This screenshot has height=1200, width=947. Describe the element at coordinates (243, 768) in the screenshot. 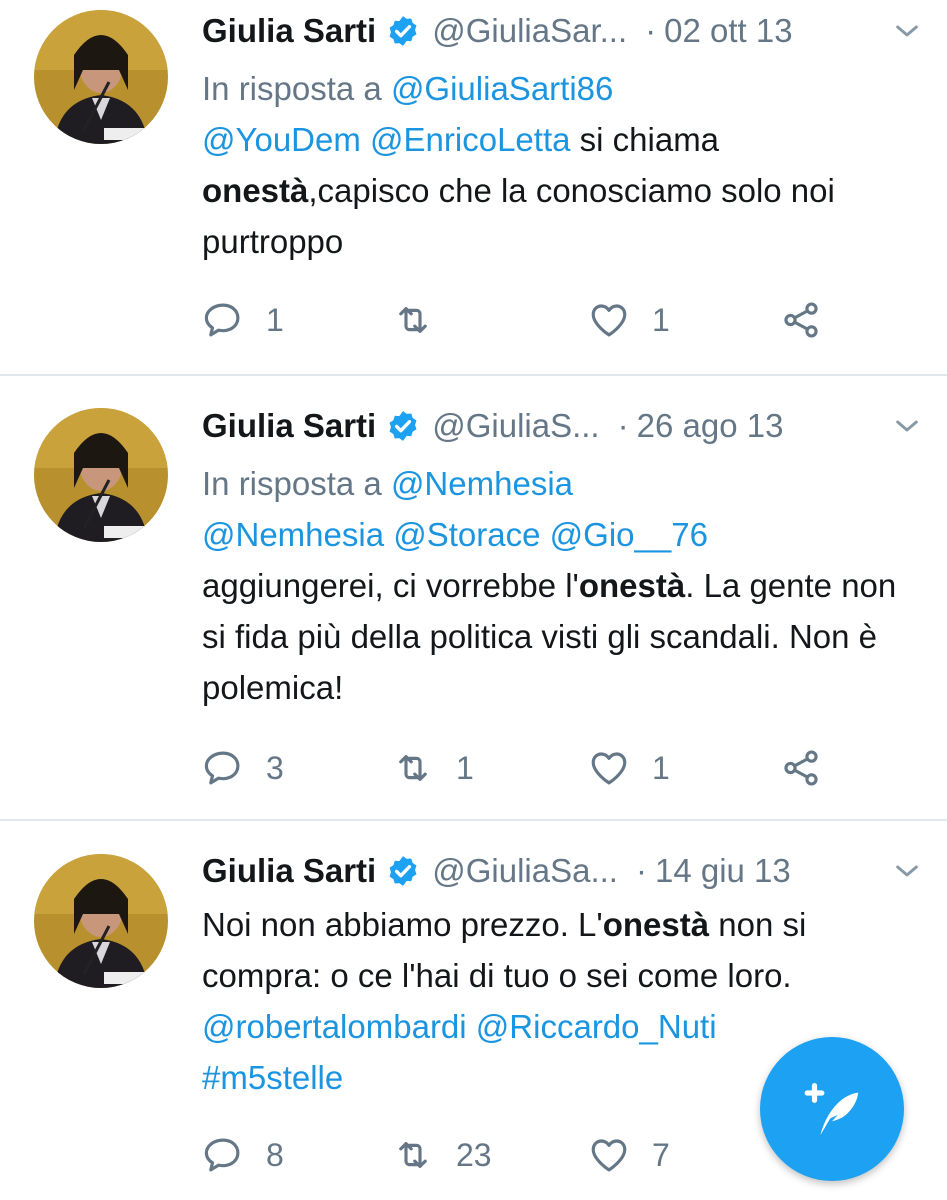

I see `reply-button: 3` at that location.